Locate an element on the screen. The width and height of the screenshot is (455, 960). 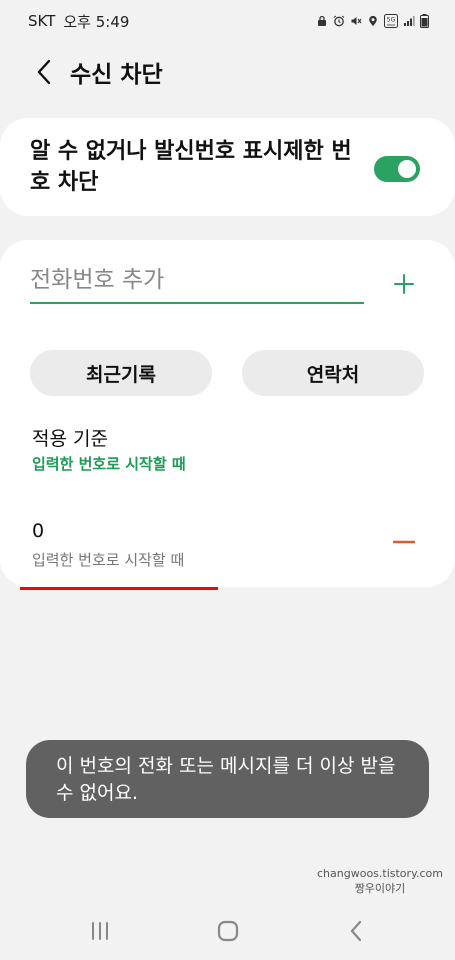
nav-home-button is located at coordinates (228, 931).